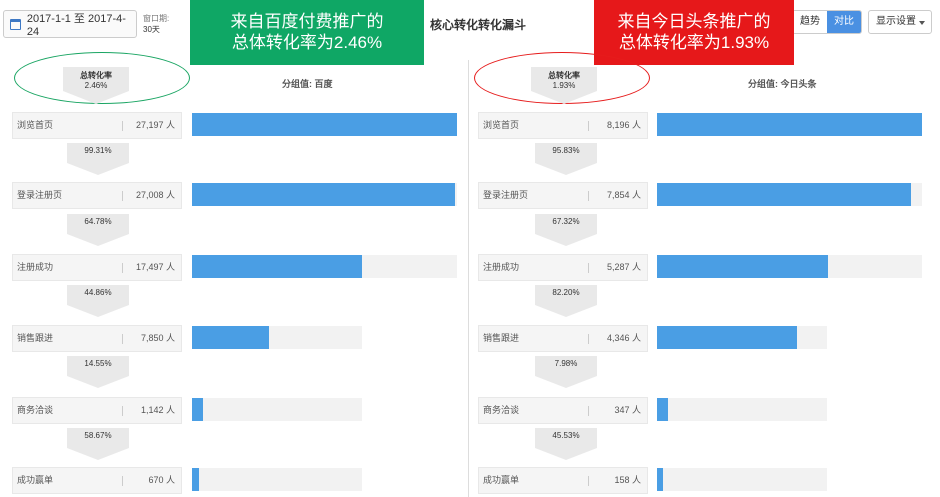 Image resolution: width=940 pixels, height=497 pixels. Describe the element at coordinates (566, 301) in the screenshot. I see `conversion-rate: 82.20%` at that location.